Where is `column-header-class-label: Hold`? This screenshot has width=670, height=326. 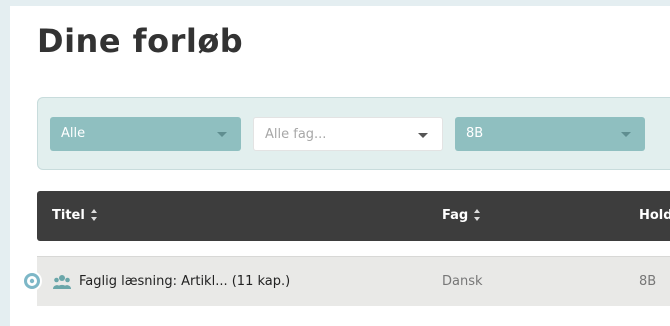 column-header-class-label: Hold is located at coordinates (654, 215).